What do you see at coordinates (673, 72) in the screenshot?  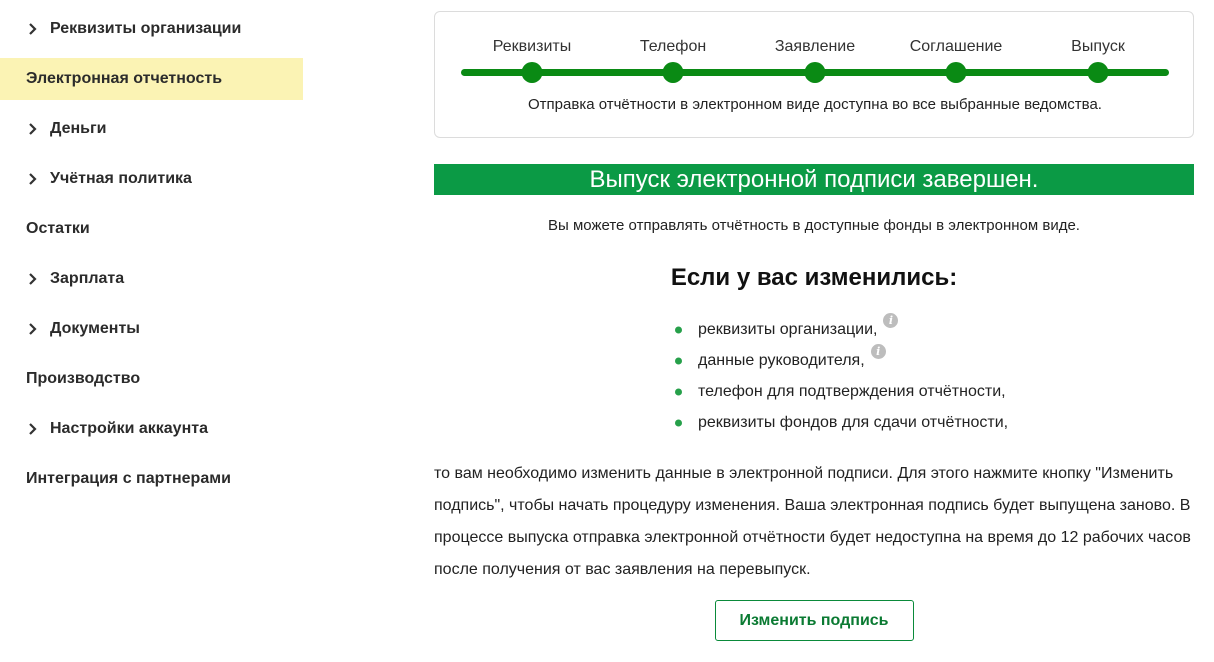 I see `step-dot-phone` at bounding box center [673, 72].